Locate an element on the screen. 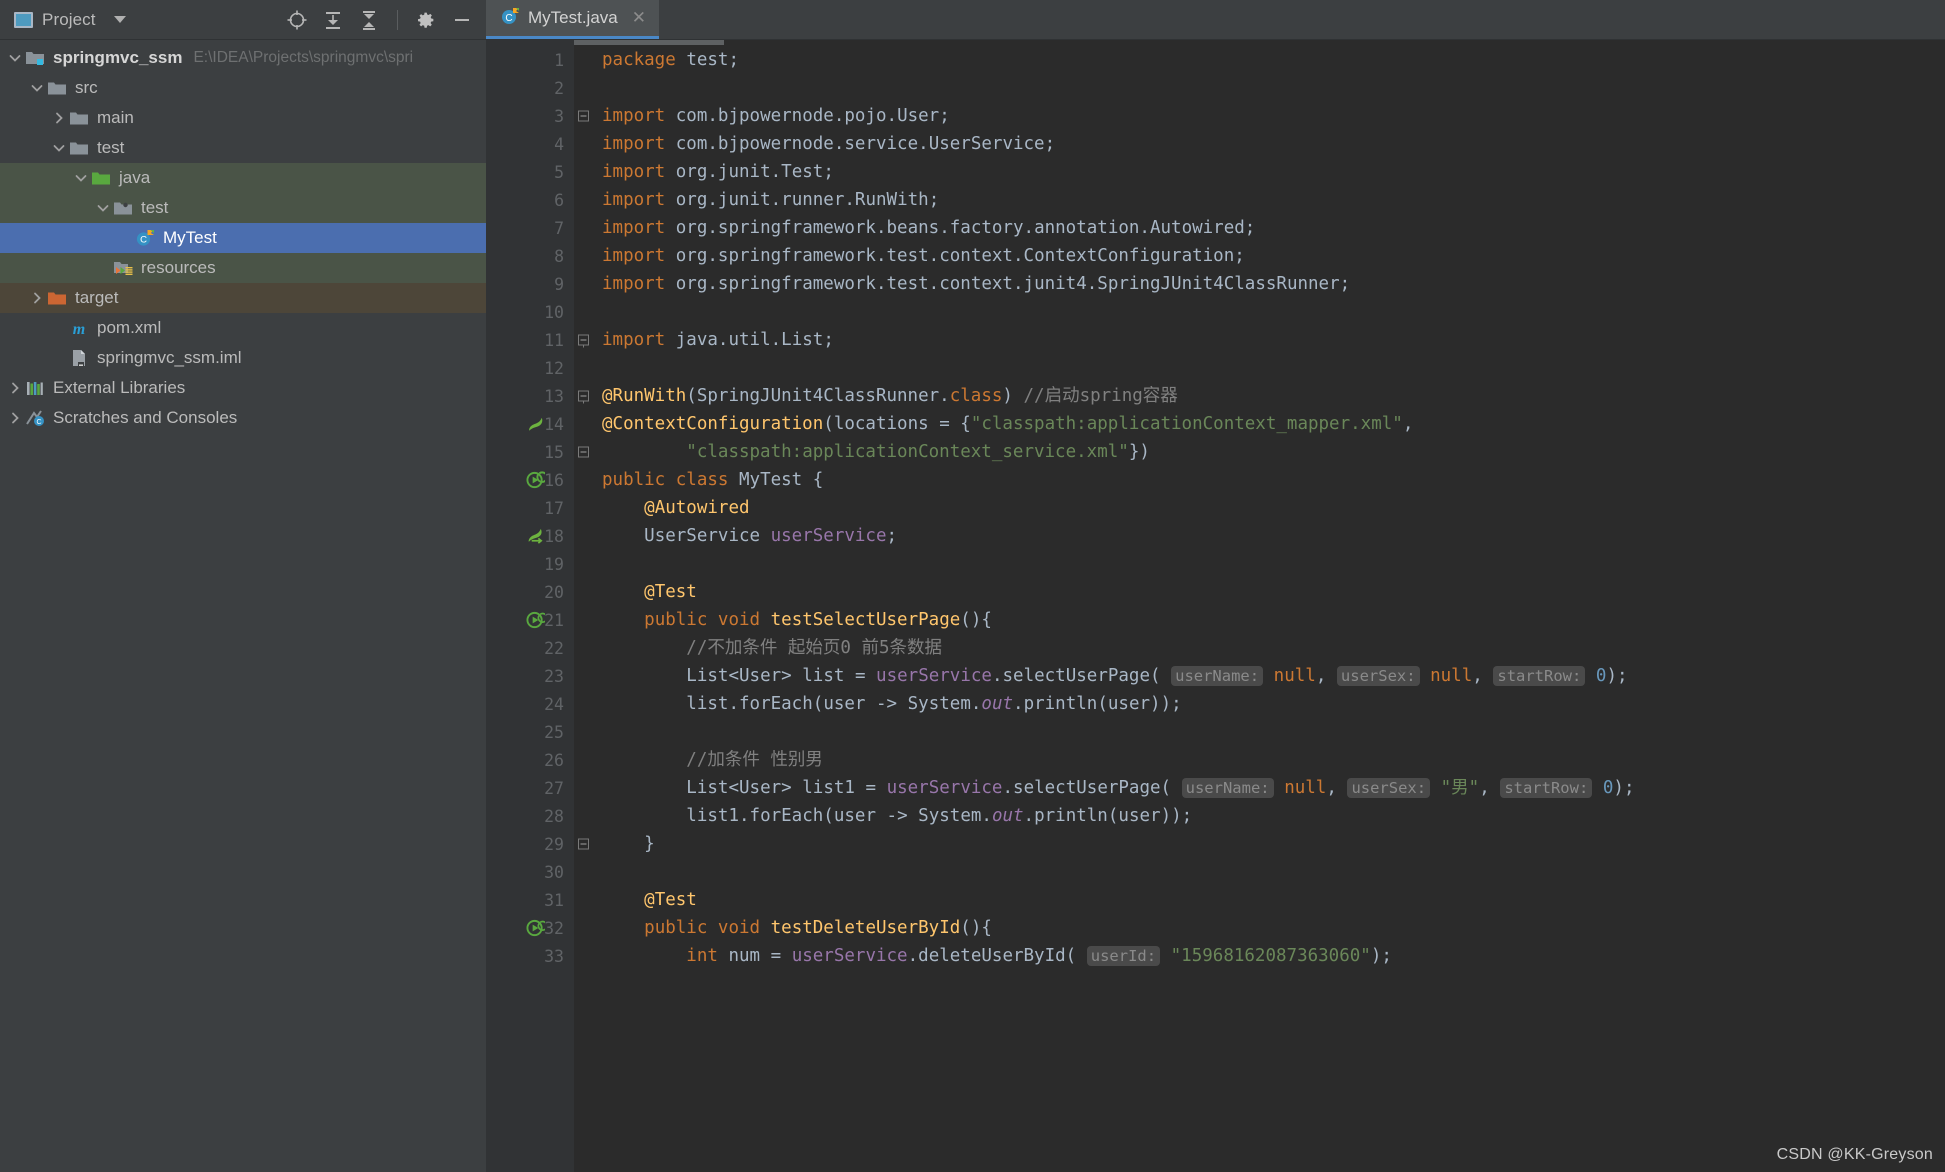 This screenshot has width=1945, height=1172. tree-node-springmvc-ssm-iml: springmvc_ssm.iml is located at coordinates (243, 358).